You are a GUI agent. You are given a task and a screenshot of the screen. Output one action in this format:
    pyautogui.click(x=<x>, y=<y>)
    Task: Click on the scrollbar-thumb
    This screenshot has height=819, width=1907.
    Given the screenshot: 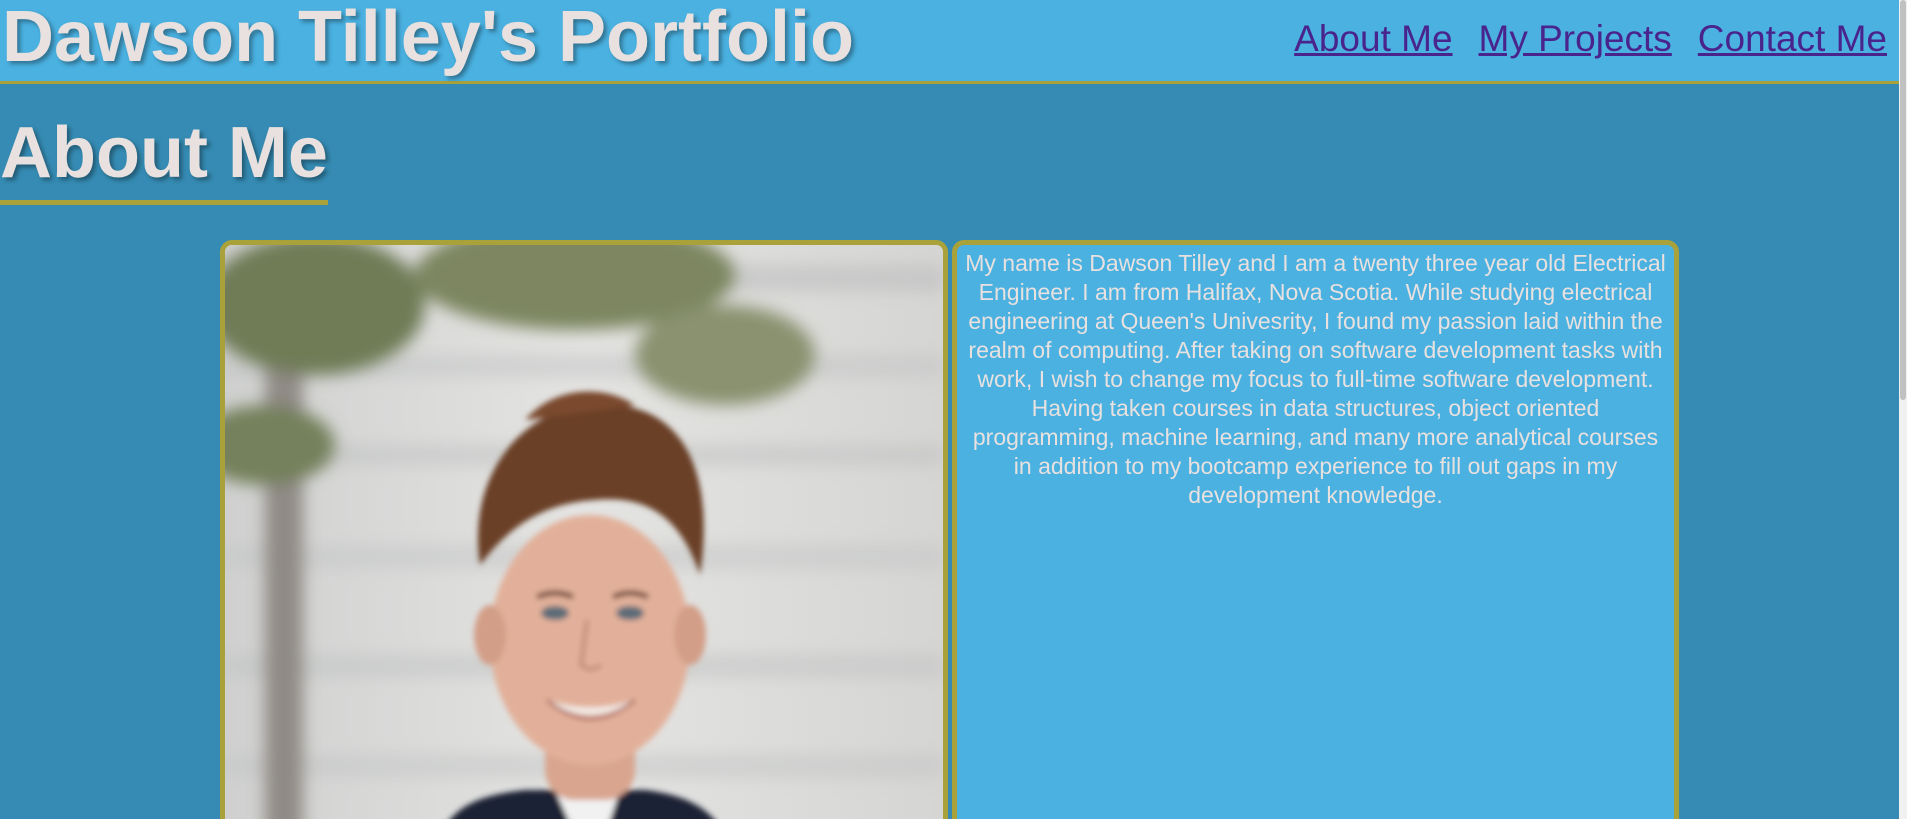 What is the action you would take?
    pyautogui.click(x=1903, y=200)
    